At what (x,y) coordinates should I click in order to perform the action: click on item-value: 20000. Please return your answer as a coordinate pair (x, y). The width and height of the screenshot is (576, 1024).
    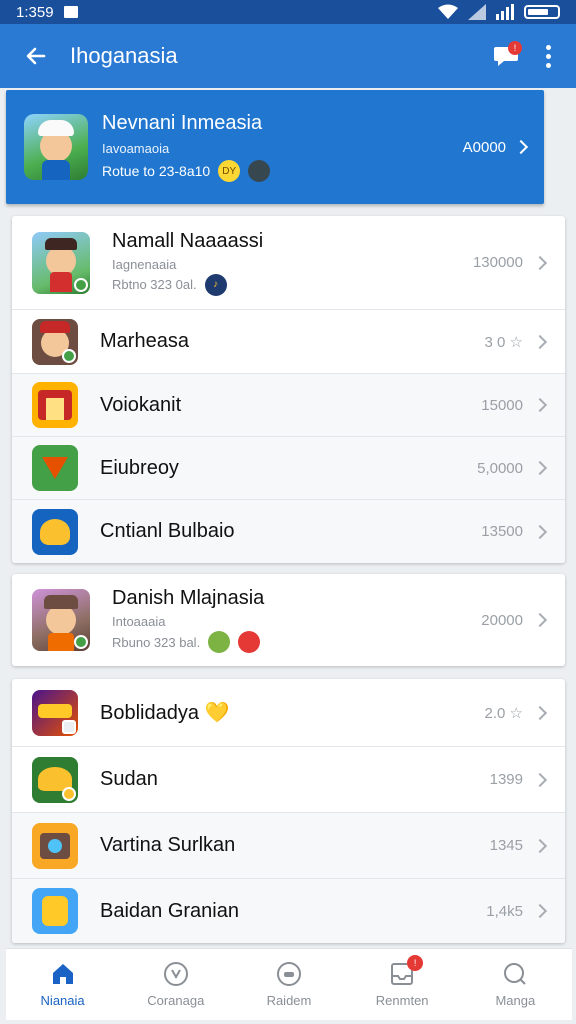
    Looking at the image, I should click on (502, 620).